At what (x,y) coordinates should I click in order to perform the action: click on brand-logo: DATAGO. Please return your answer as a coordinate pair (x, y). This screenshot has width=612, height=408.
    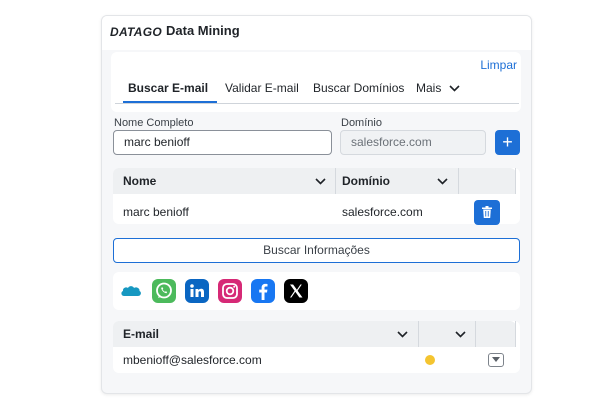
    Looking at the image, I should click on (136, 32).